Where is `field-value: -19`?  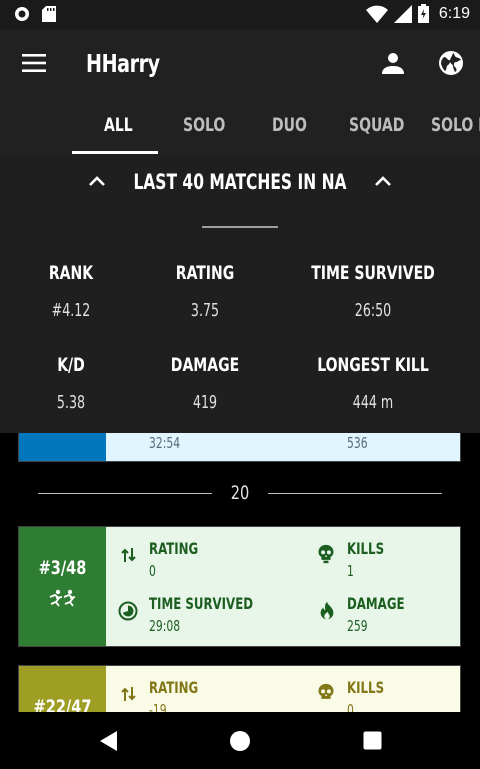
field-value: -19 is located at coordinates (158, 706).